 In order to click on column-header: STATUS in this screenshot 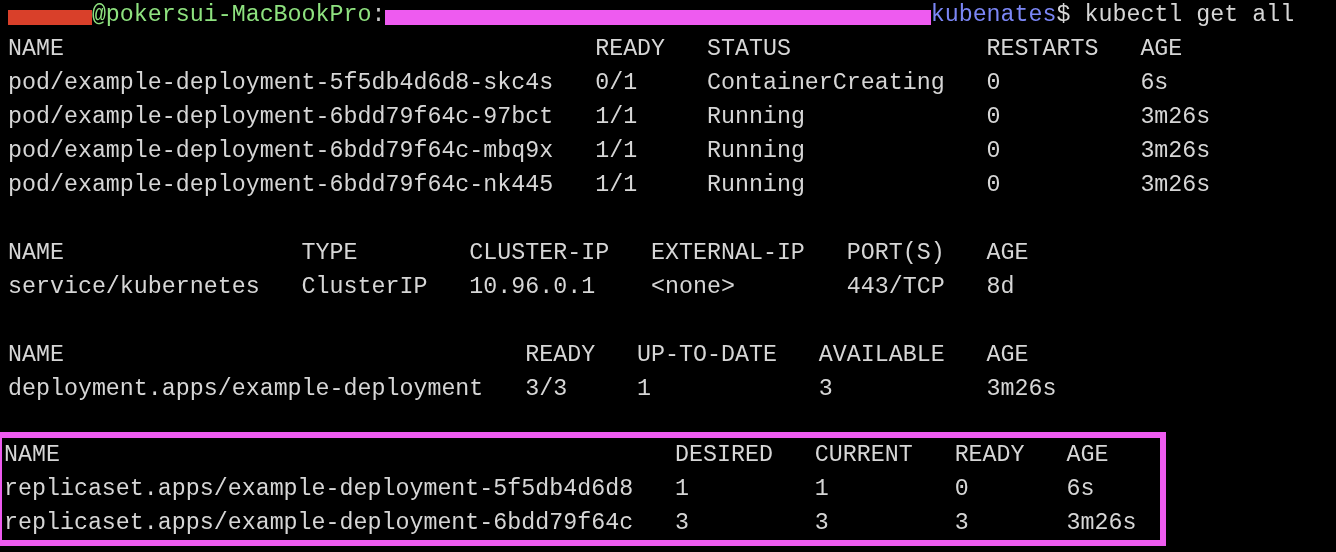, I will do `click(749, 49)`.